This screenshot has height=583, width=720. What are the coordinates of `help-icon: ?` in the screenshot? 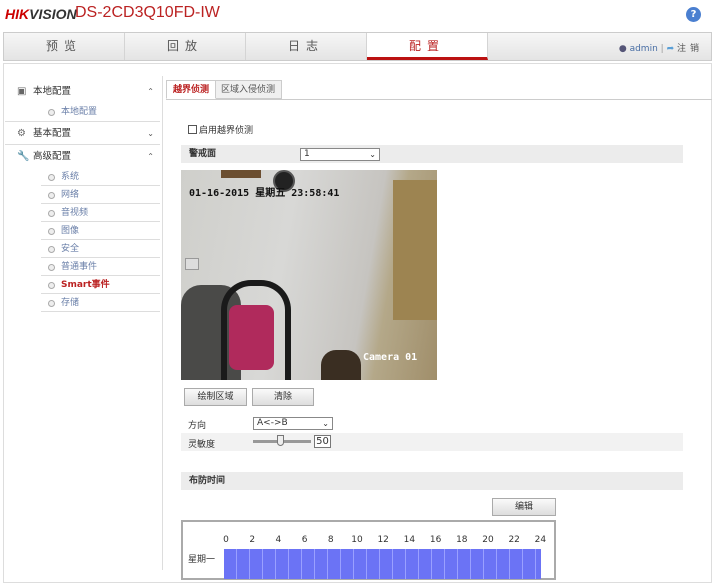 It's located at (693, 14).